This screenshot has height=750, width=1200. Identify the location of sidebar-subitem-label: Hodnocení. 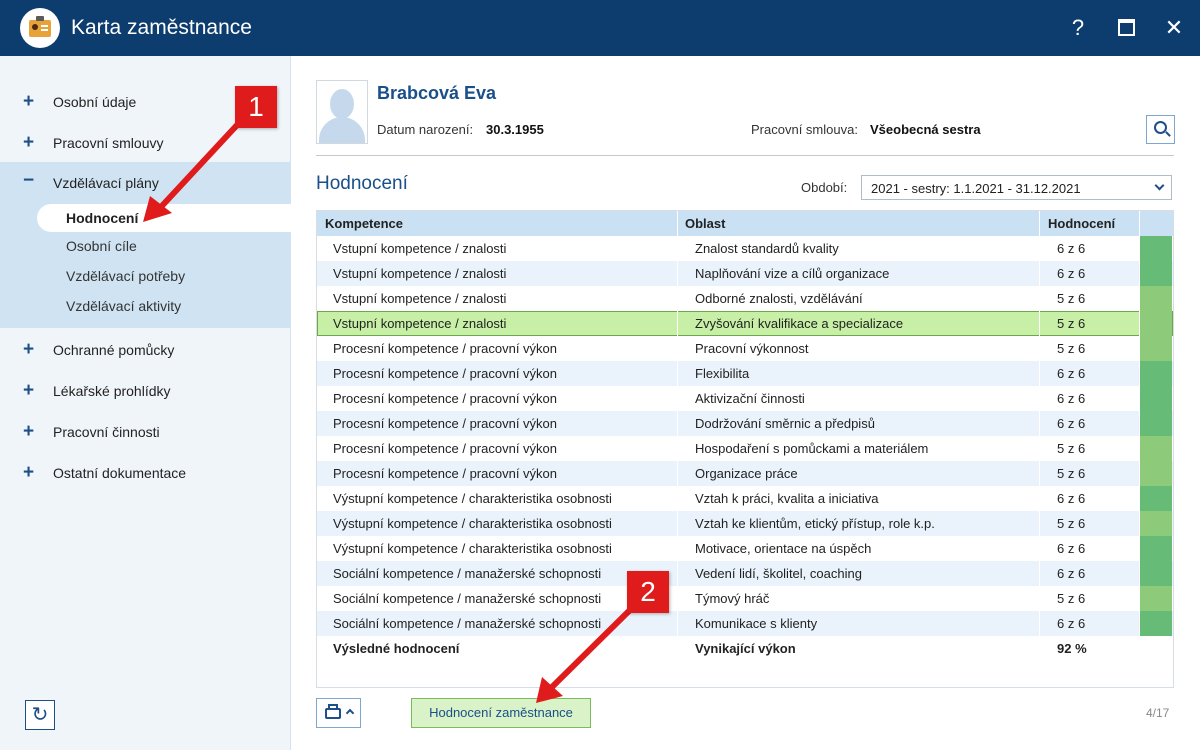
(102, 218).